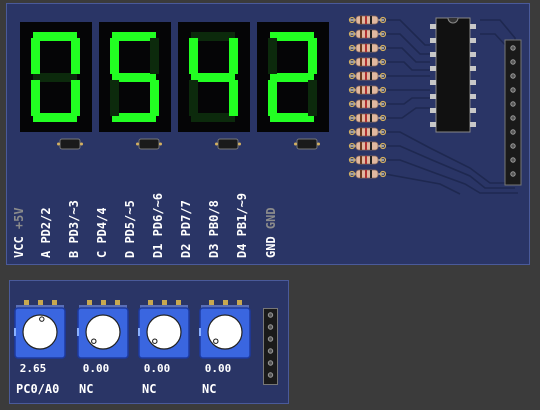 This screenshot has height=410, width=540. I want to click on pin-name: VCC, so click(19, 247).